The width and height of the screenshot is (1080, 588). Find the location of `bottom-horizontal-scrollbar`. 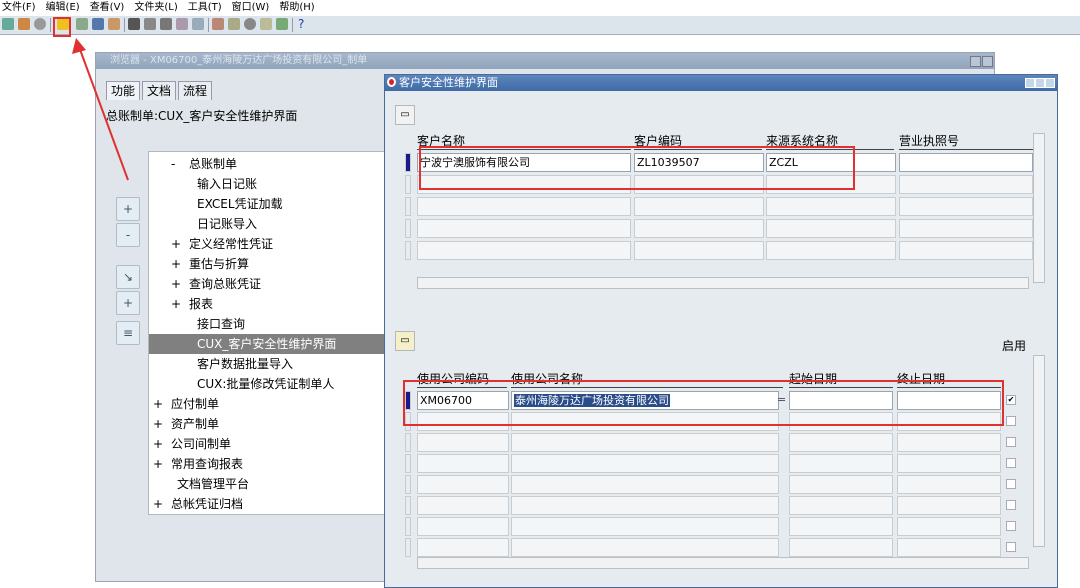

bottom-horizontal-scrollbar is located at coordinates (723, 563).